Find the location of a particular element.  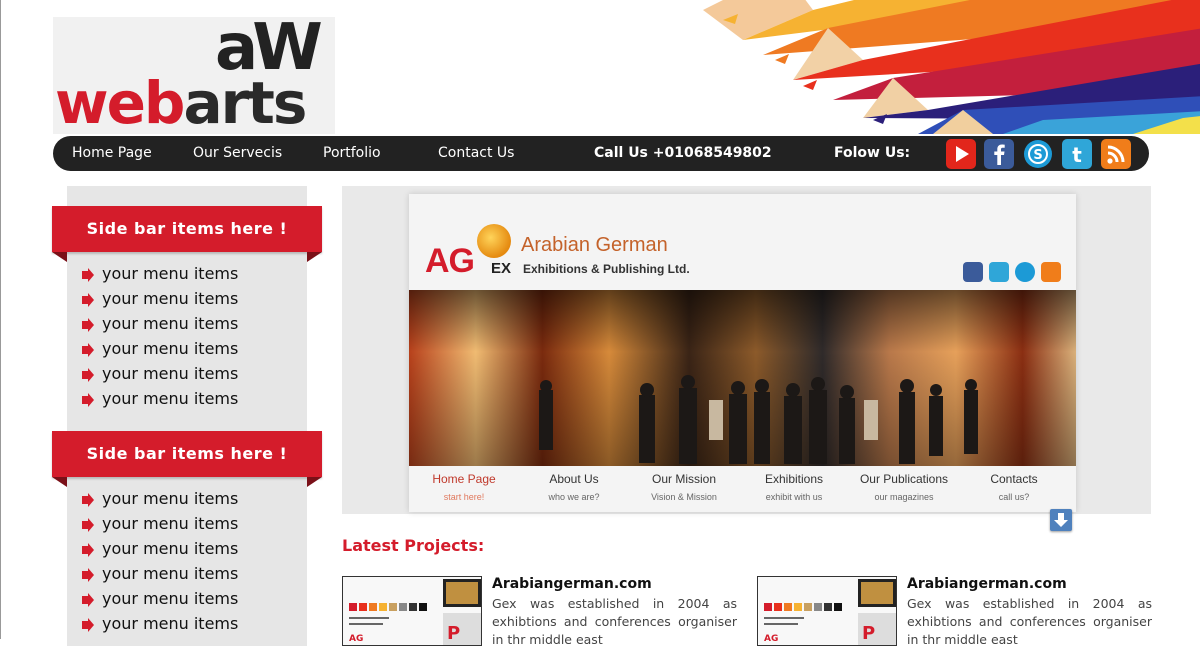

skype-icon: S is located at coordinates (1038, 154).